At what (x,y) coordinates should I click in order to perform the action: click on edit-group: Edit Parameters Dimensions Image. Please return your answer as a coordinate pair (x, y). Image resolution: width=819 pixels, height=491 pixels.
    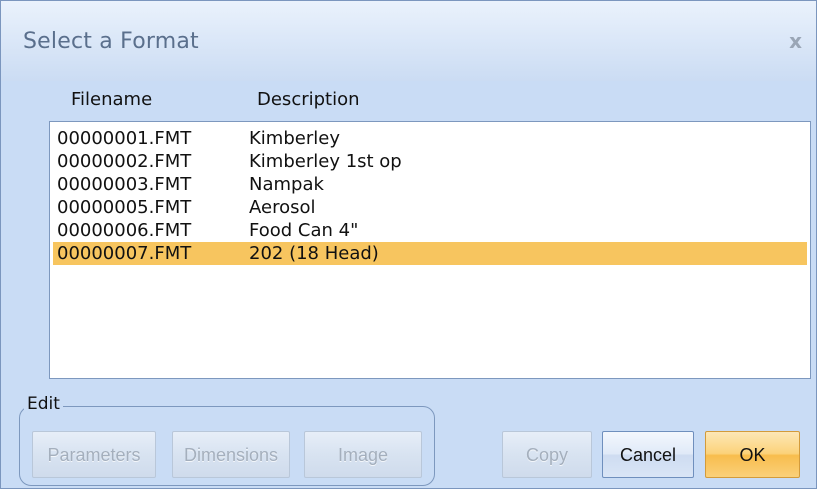
    Looking at the image, I should click on (227, 440).